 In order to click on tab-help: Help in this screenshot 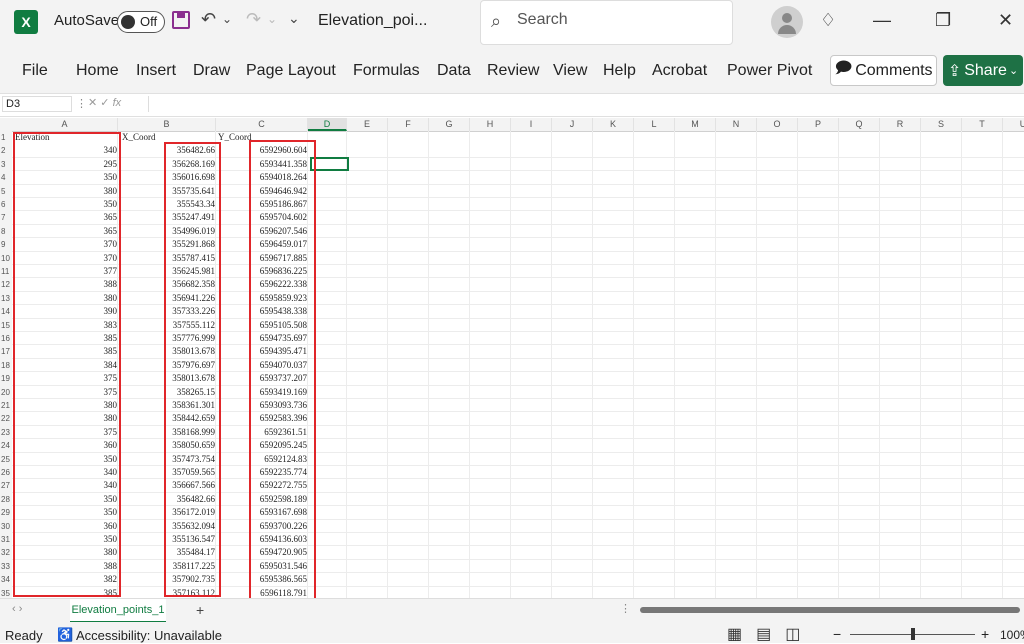, I will do `click(619, 71)`.